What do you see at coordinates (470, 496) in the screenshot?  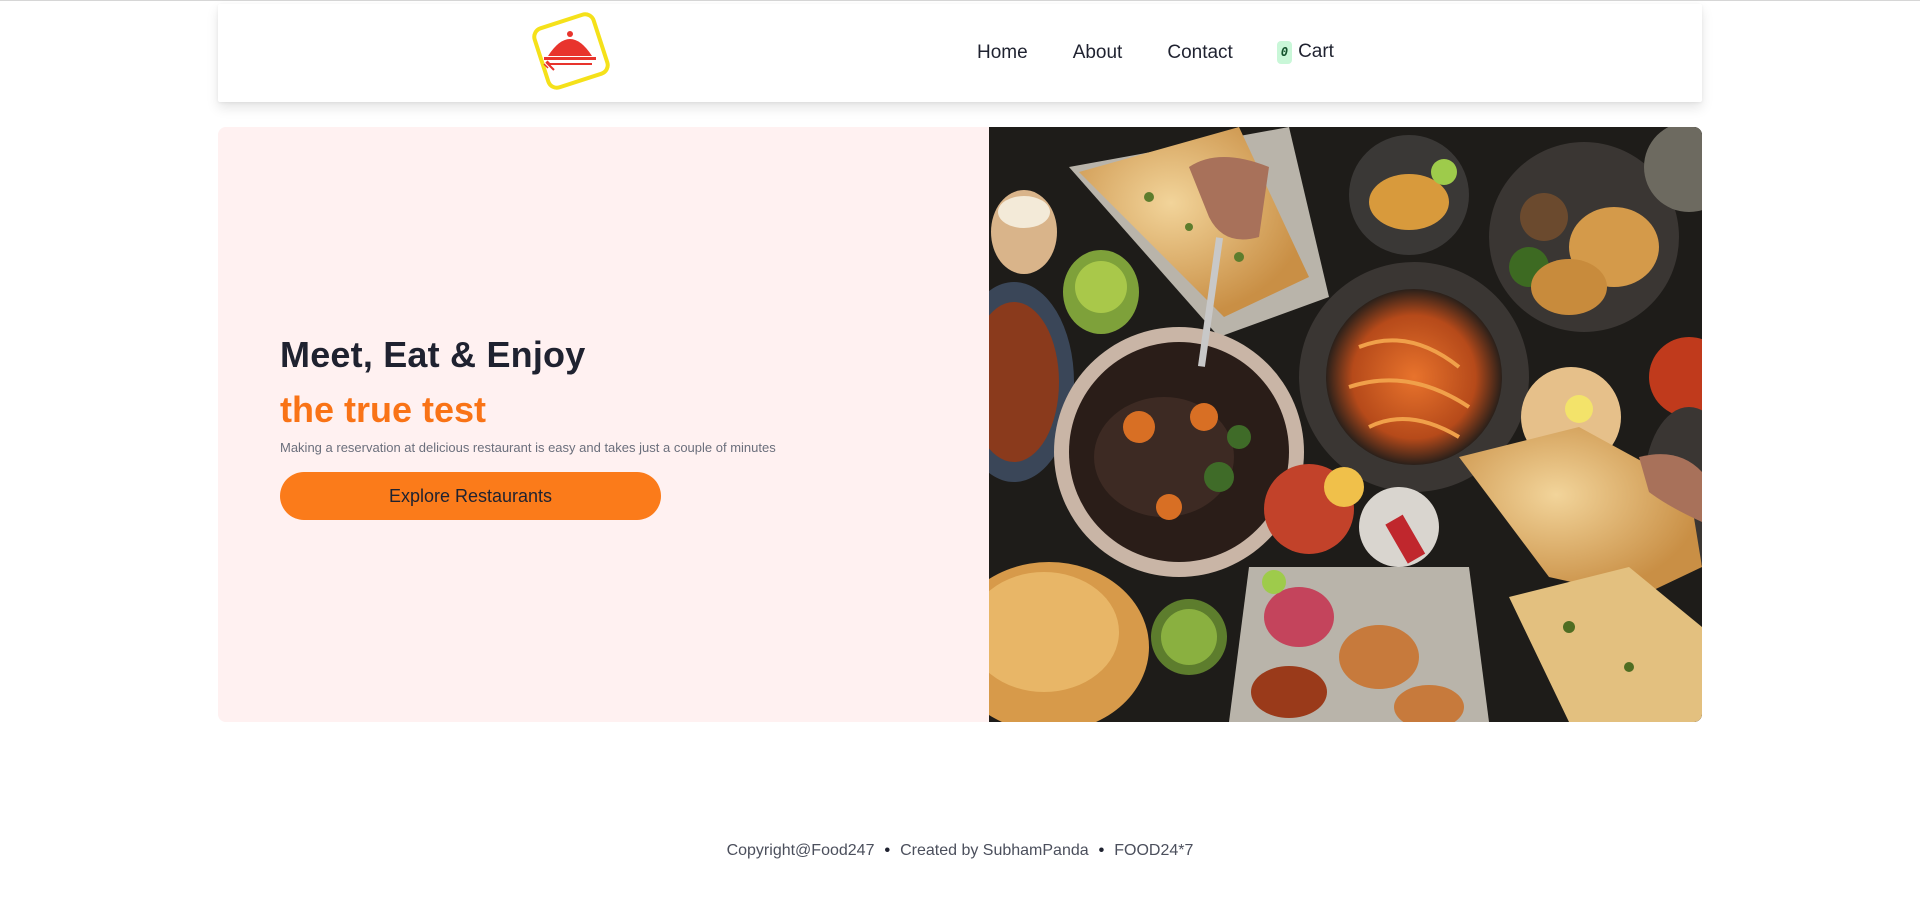 I see `explore-restaurants-button: Explore Restaurants` at bounding box center [470, 496].